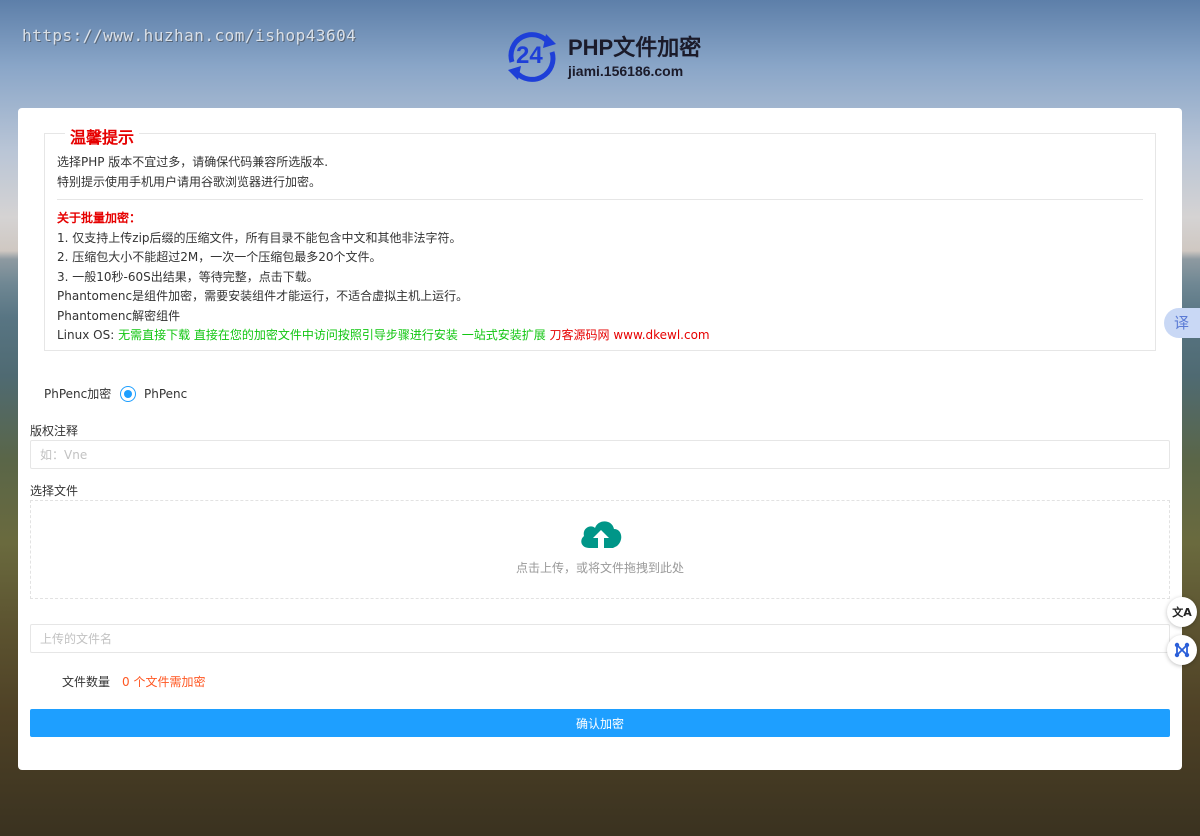 The width and height of the screenshot is (1200, 836). What do you see at coordinates (54, 491) in the screenshot?
I see `file-label: 选择文件` at bounding box center [54, 491].